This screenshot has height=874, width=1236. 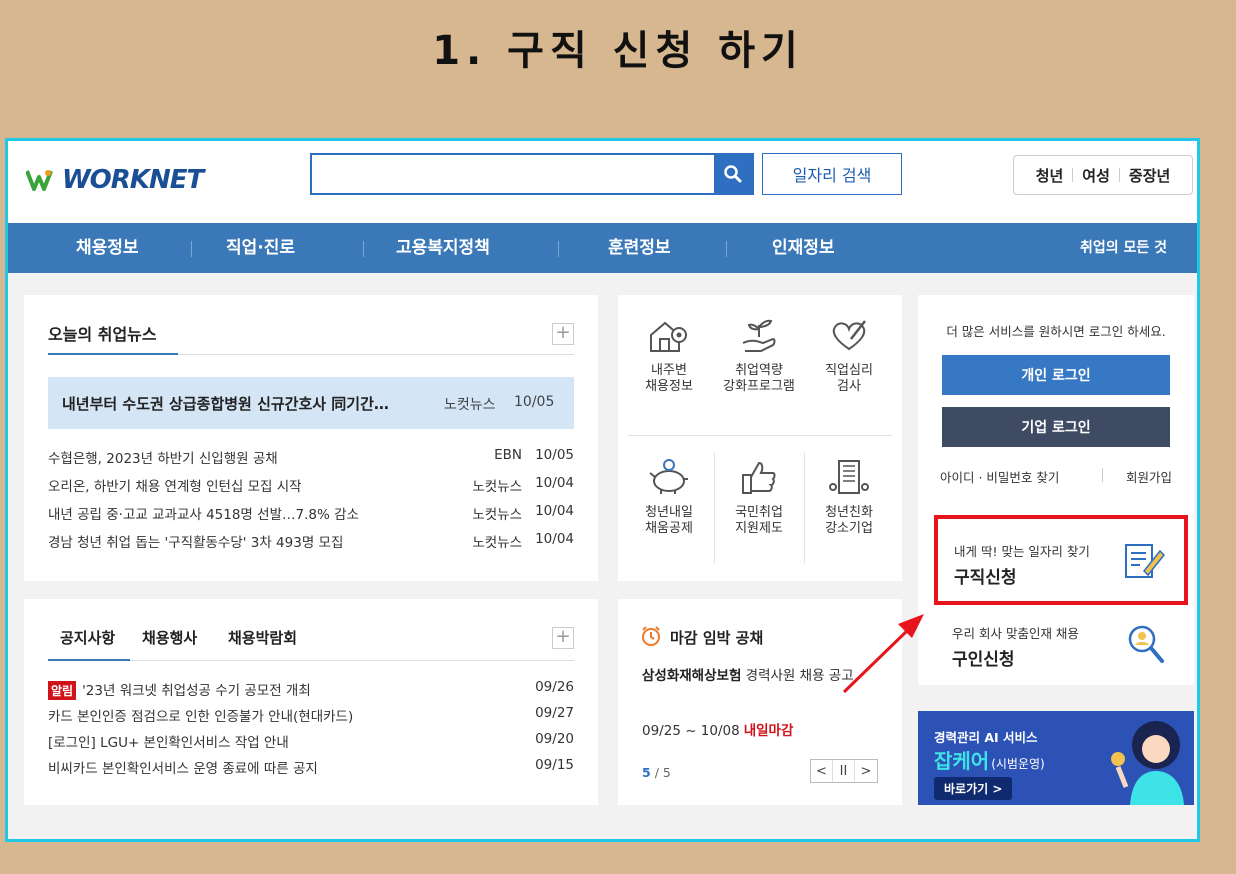 I want to click on hire-title: 구인신청, so click(x=983, y=657).